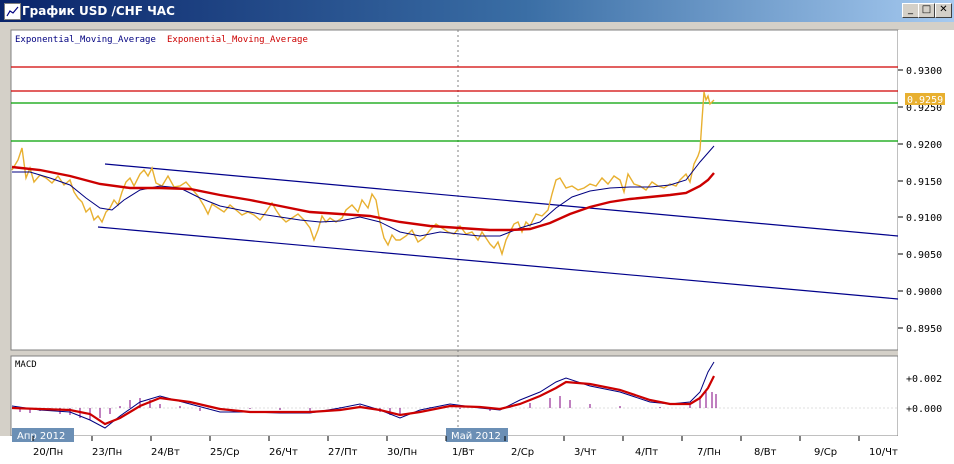  I want to click on price-tick: 0.8950, so click(924, 329).